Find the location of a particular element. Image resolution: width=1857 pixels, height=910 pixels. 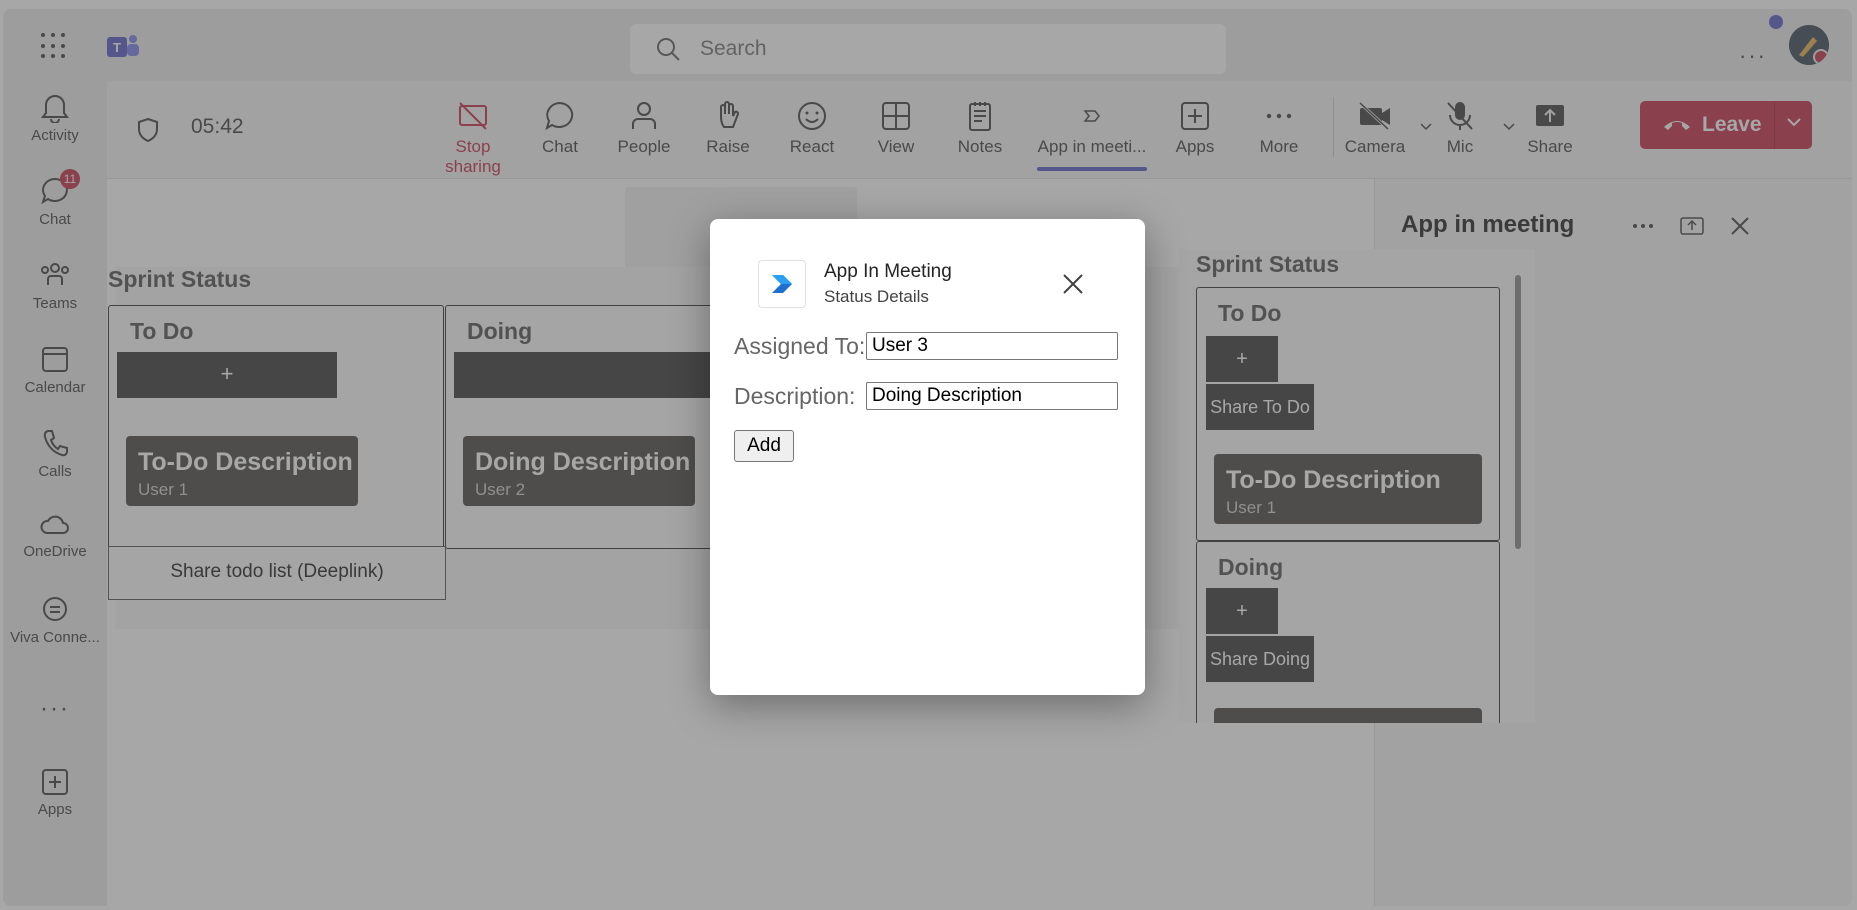

share-todo-button: Share To Do is located at coordinates (1260, 407).